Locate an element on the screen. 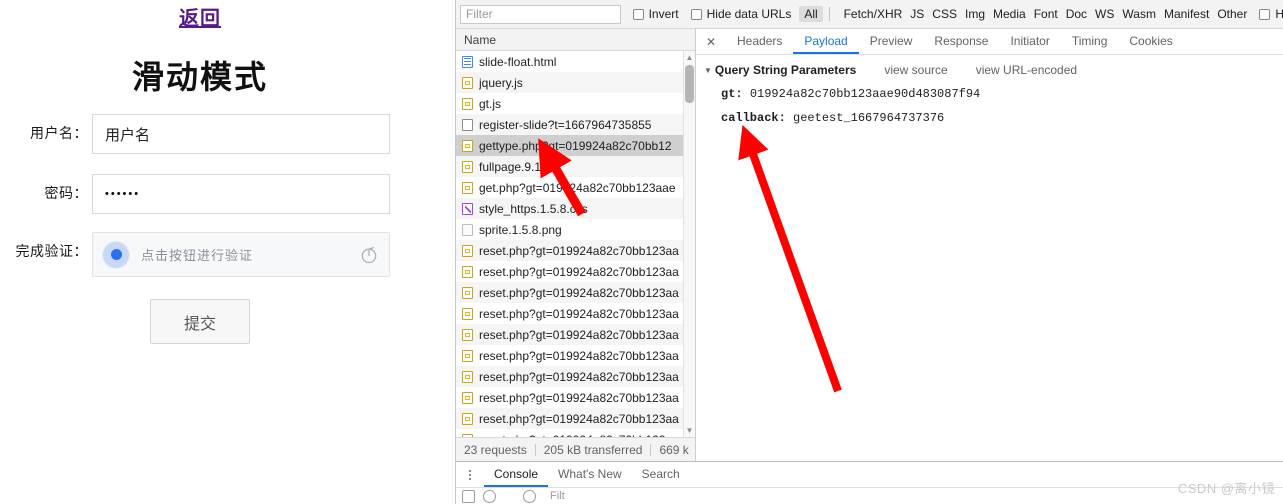  tab-cookies: Cookies is located at coordinates (1150, 41).